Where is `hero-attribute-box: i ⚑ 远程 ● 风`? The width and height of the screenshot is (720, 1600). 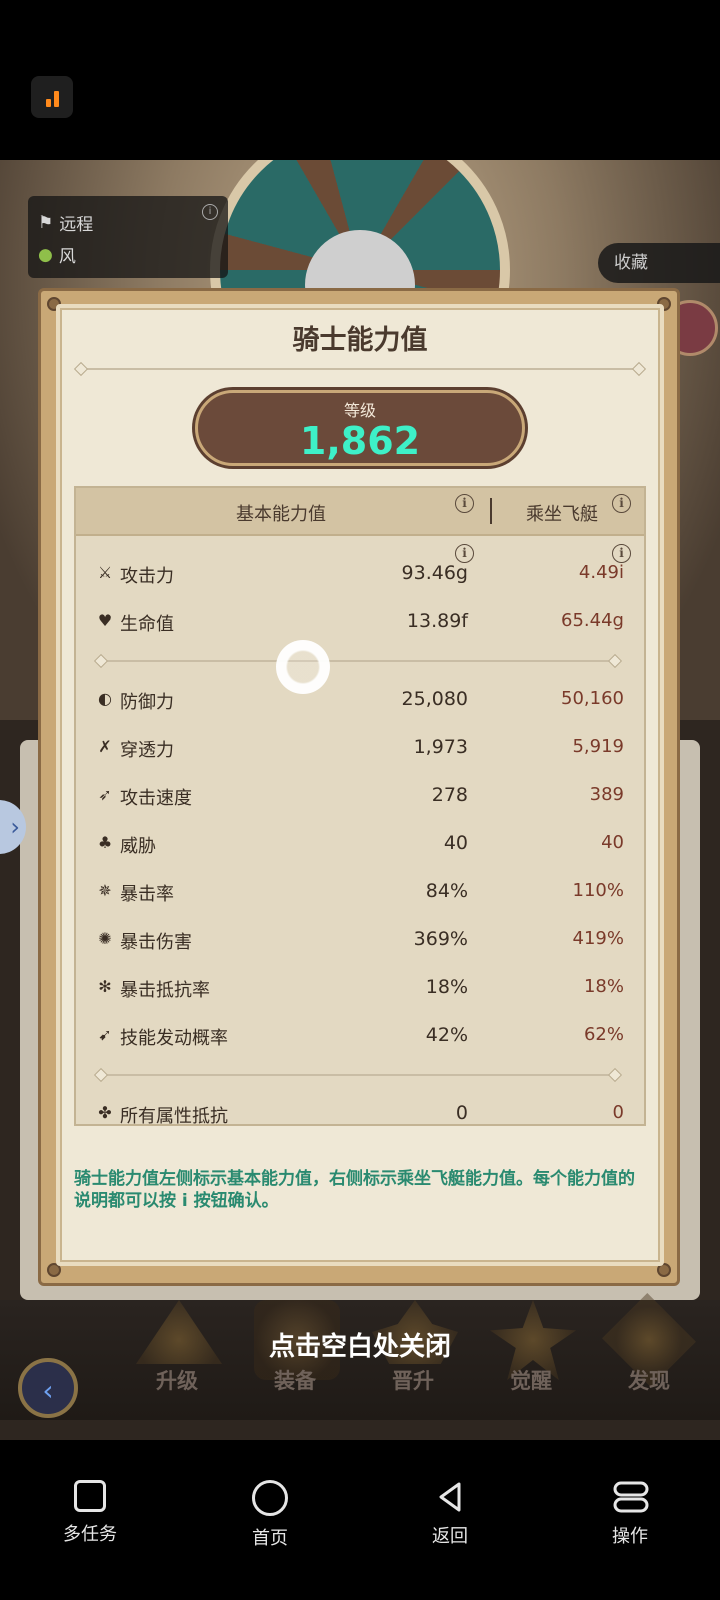 hero-attribute-box: i ⚑ 远程 ● 风 is located at coordinates (128, 237).